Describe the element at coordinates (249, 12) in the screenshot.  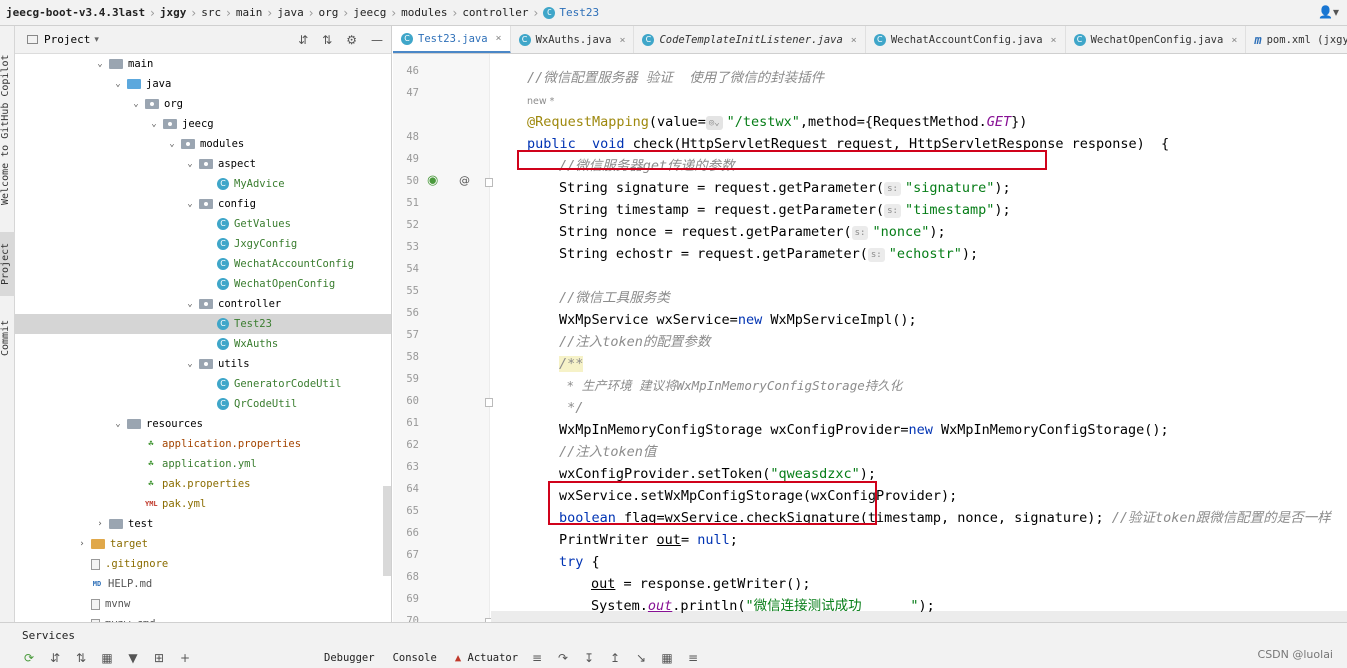
I see `breadcrumb-item: main` at that location.